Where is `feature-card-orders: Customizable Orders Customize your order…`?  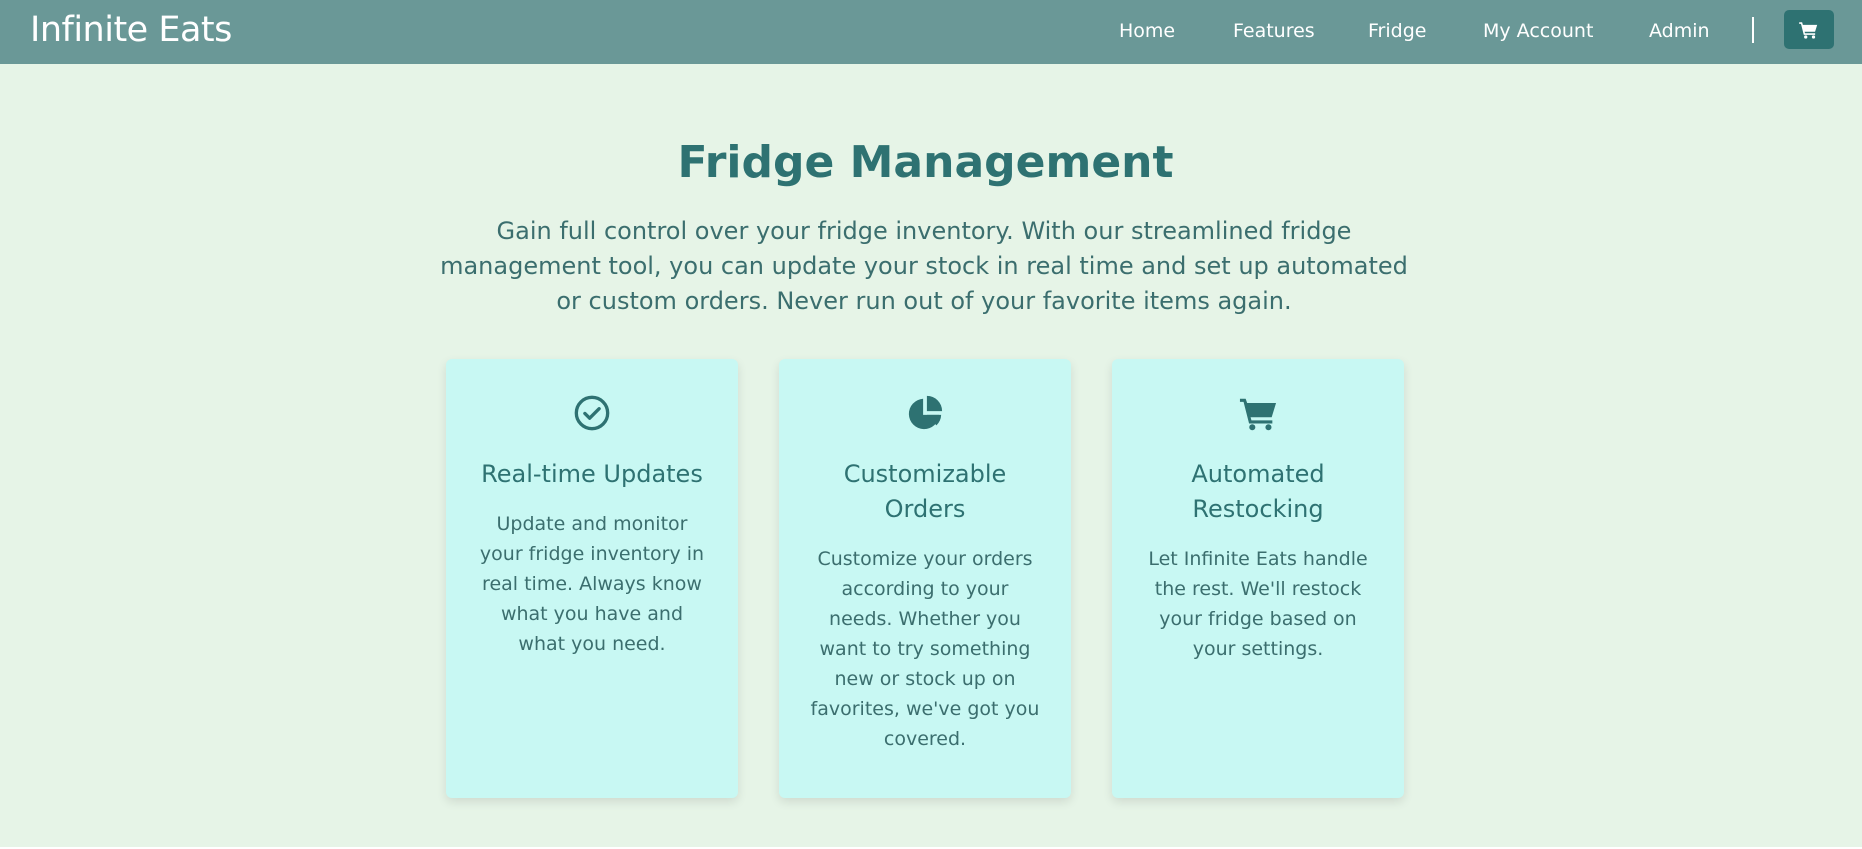
feature-card-orders: Customizable Orders Customize your order… is located at coordinates (925, 578).